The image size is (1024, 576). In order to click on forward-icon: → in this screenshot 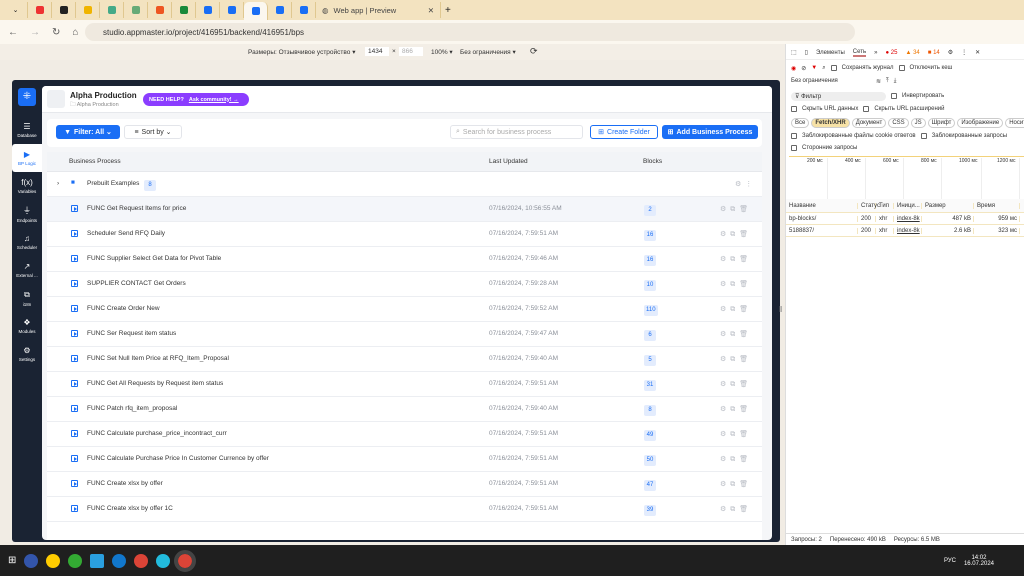, I will do `click(35, 32)`.